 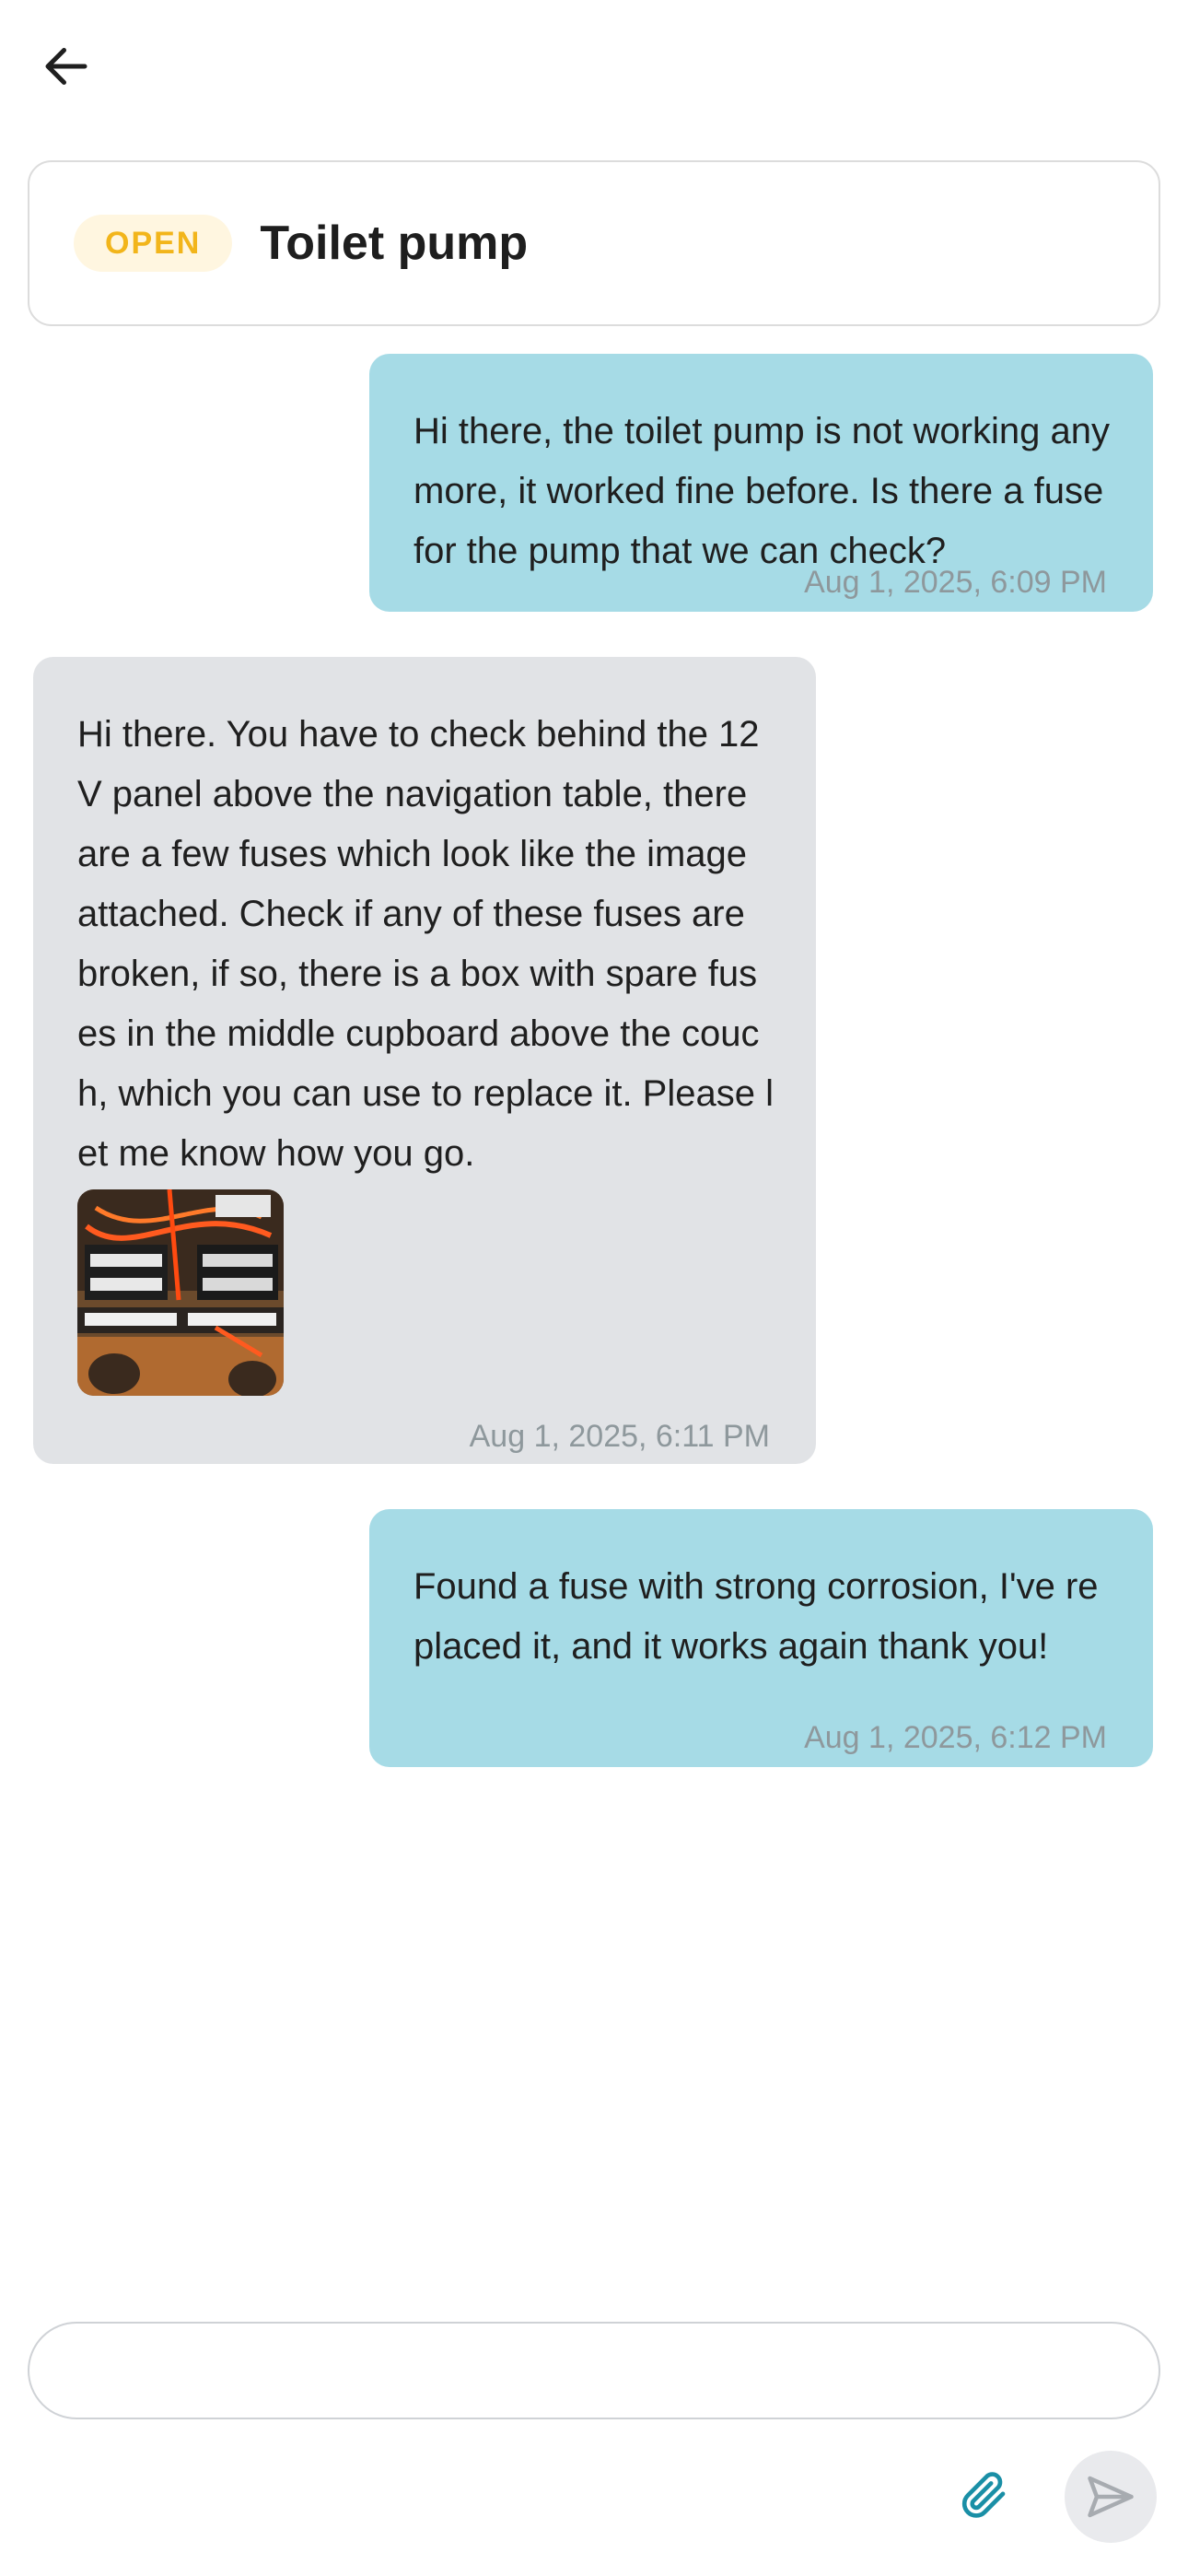 I want to click on message-timestamp: Aug 1, 2025, 6:12 PM, so click(x=955, y=1737).